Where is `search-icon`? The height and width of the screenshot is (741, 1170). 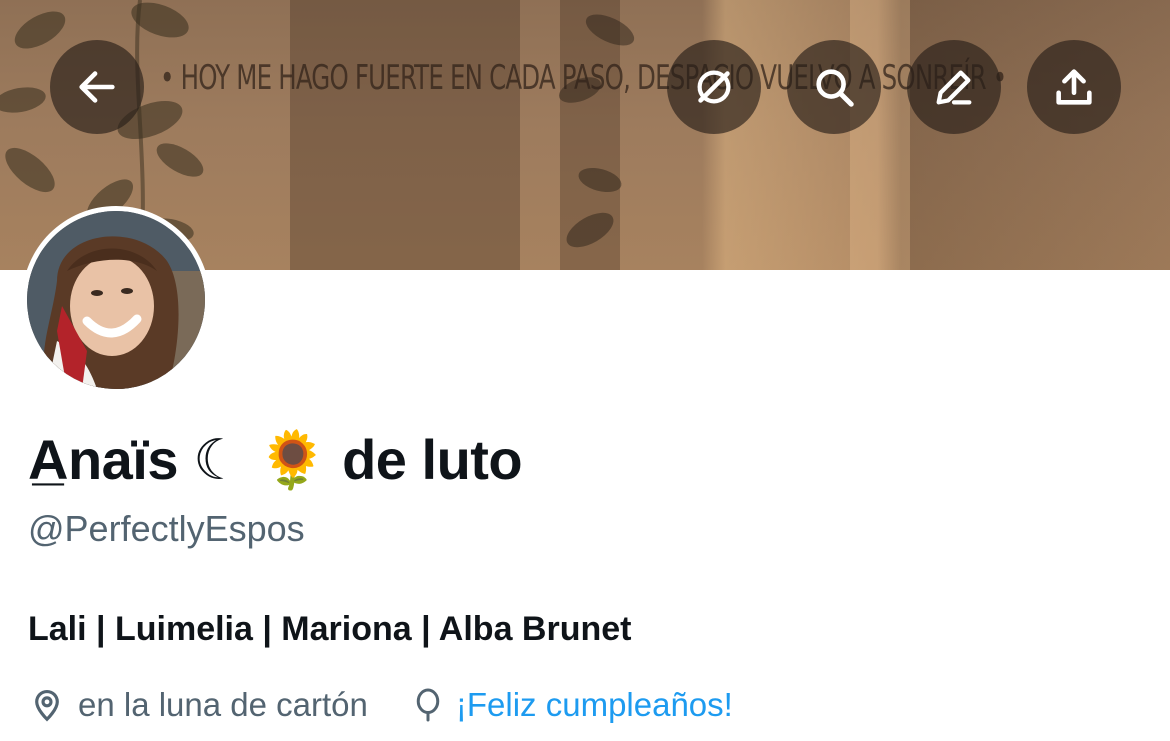
search-icon is located at coordinates (835, 88).